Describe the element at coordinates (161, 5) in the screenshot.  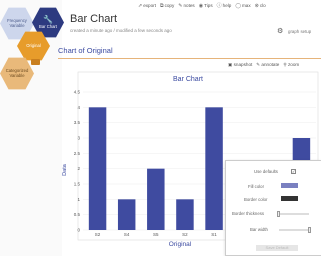
I see `copy-icon: ⧉` at that location.